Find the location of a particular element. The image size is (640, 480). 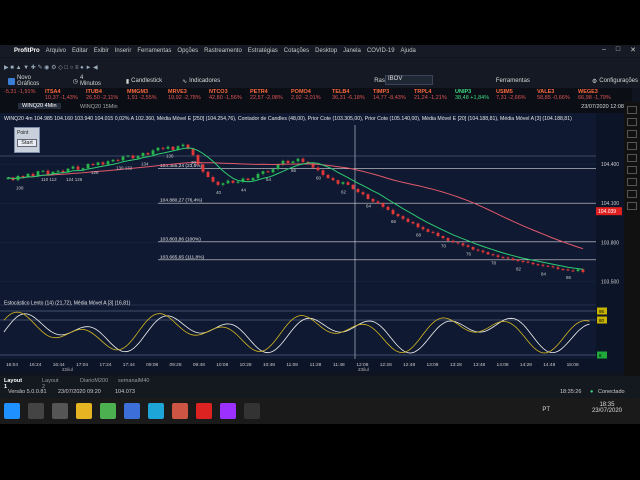

edge-icon is located at coordinates (156, 411).